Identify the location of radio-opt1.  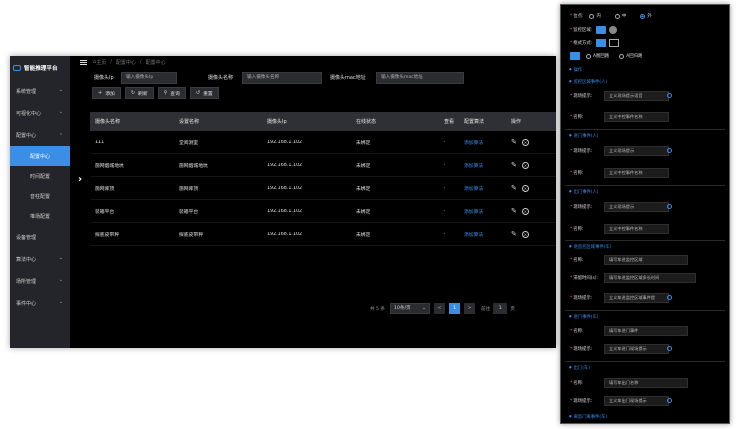
(588, 56).